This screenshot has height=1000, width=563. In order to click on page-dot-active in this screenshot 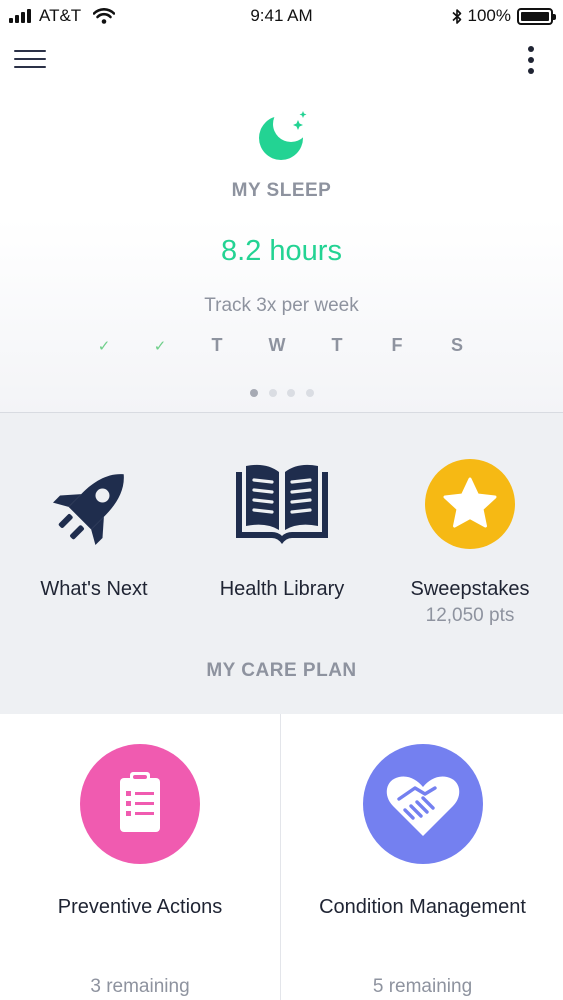, I will do `click(254, 393)`.